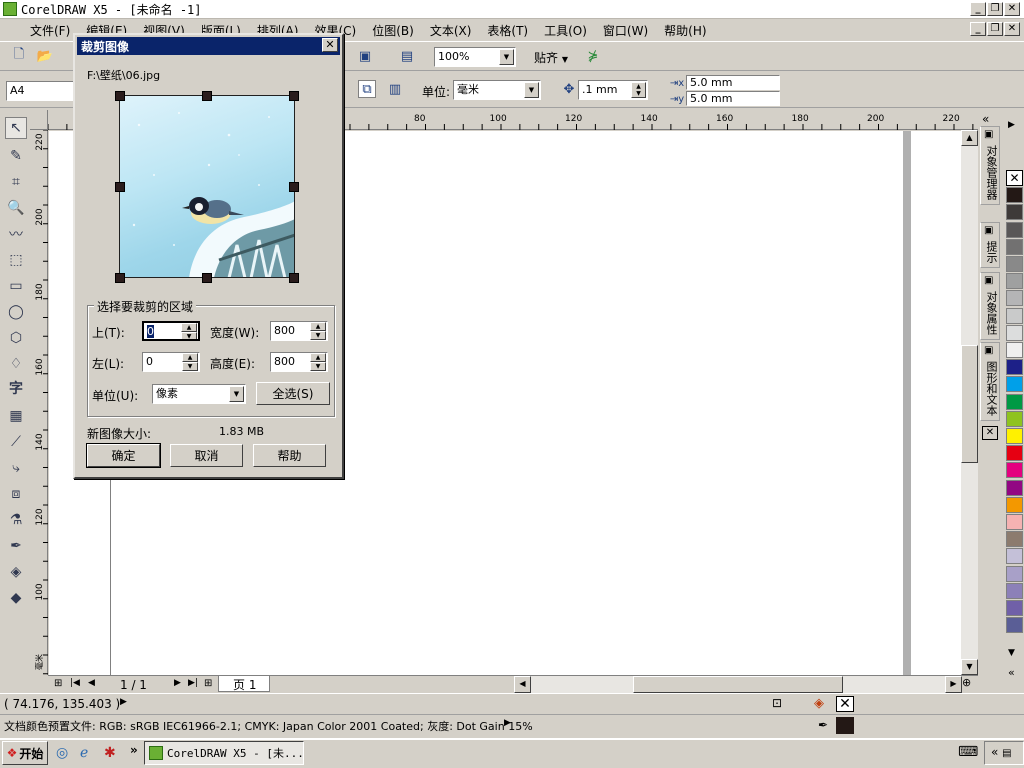 The height and width of the screenshot is (768, 1024). What do you see at coordinates (365, 56) in the screenshot?
I see `application-launcher-icon: ▣` at bounding box center [365, 56].